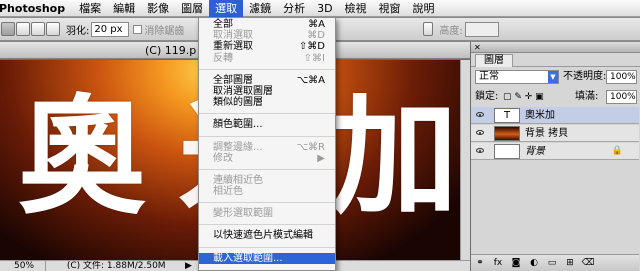 Image resolution: width=640 pixels, height=271 pixels. I want to click on menu-layer: 圖層, so click(192, 8).